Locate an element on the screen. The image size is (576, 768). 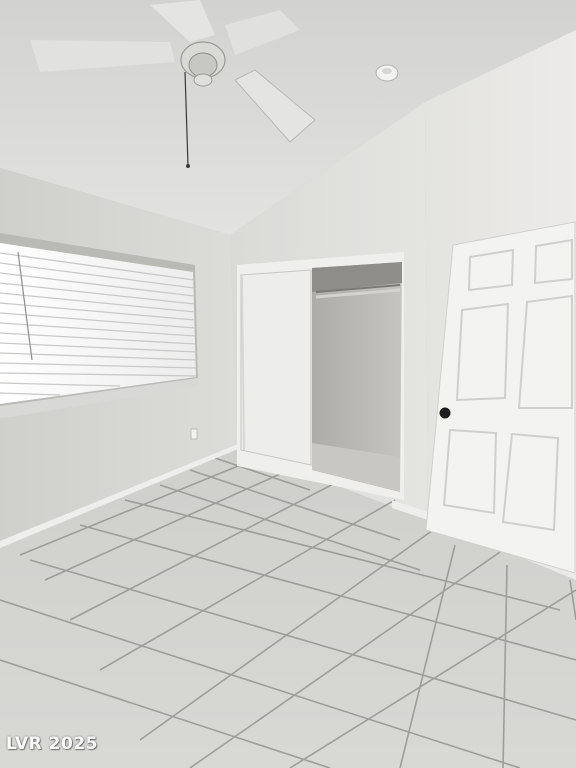
sliding-closet-door is located at coordinates (276, 367).